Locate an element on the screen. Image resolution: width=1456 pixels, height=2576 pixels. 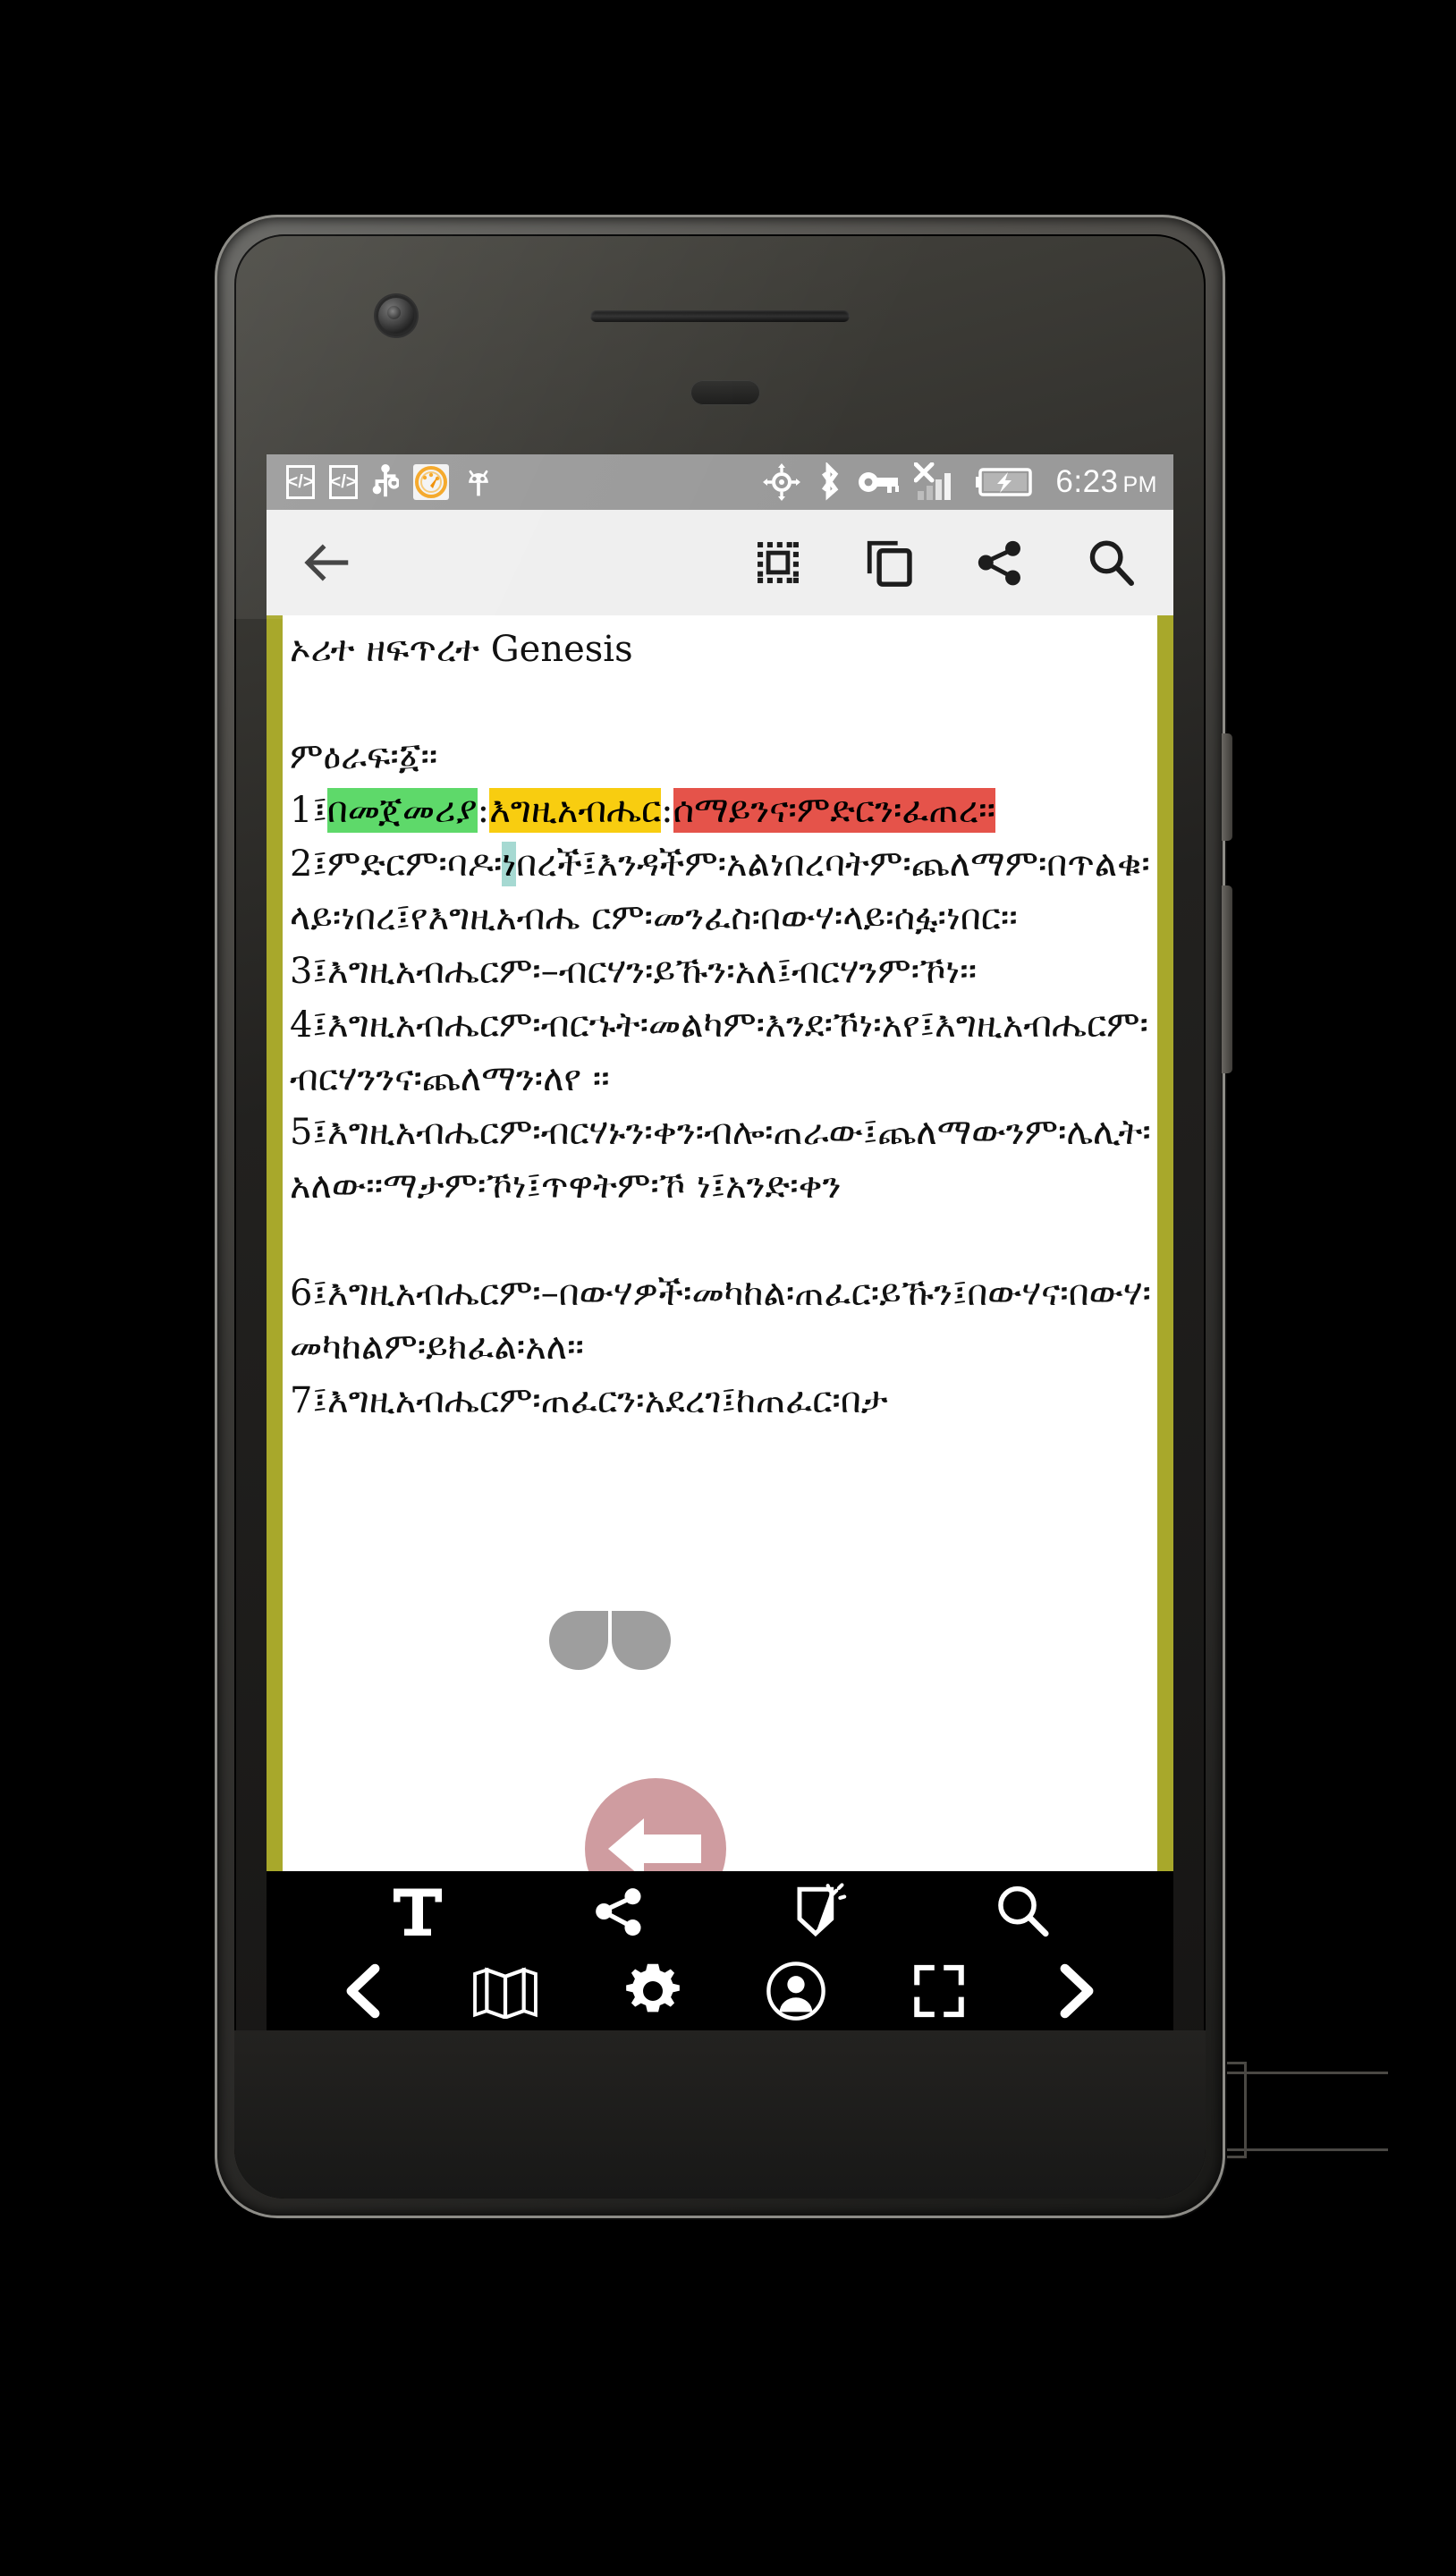
gps-location-icon is located at coordinates (782, 482).